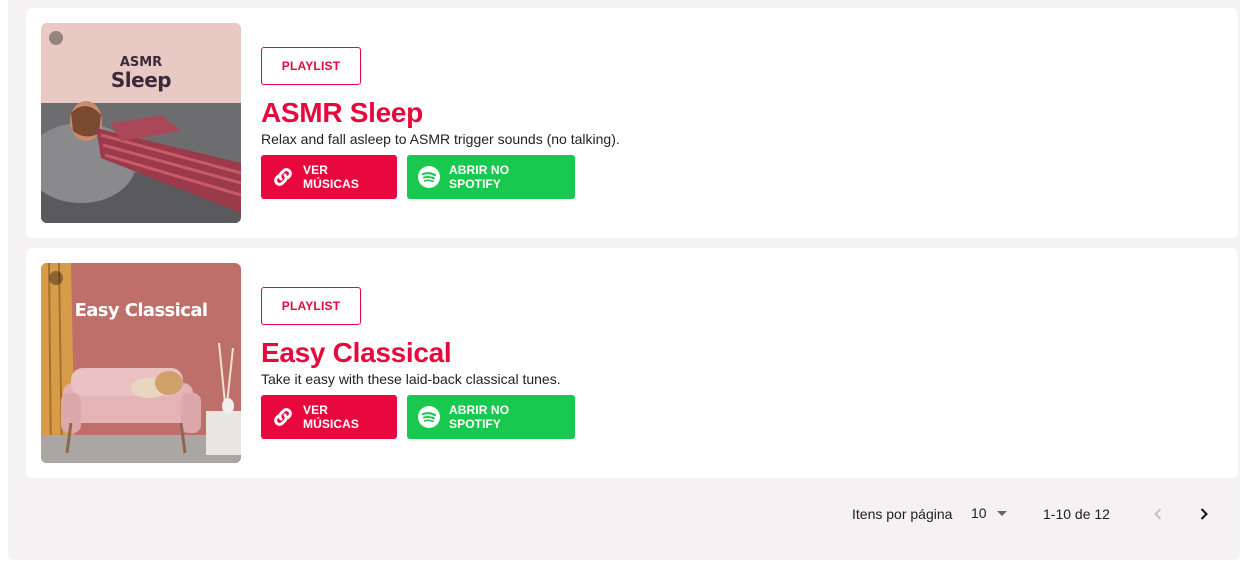 Image resolution: width=1252 pixels, height=574 pixels. What do you see at coordinates (1204, 514) in the screenshot?
I see `chevron-right-icon` at bounding box center [1204, 514].